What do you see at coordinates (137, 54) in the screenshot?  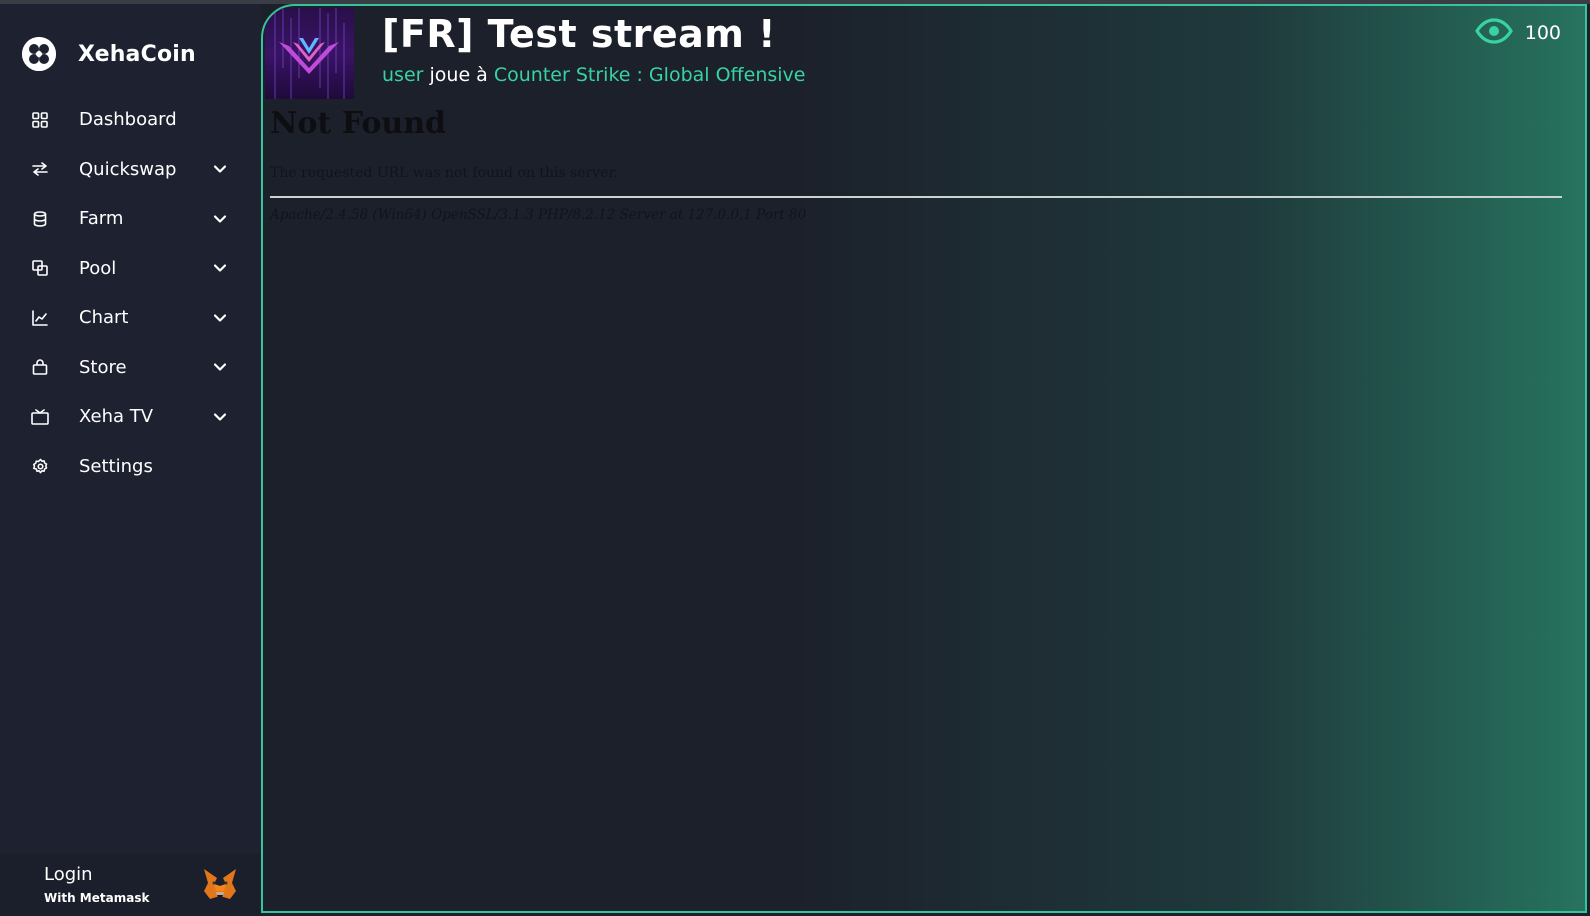 I see `brand-name: XehaCoin` at bounding box center [137, 54].